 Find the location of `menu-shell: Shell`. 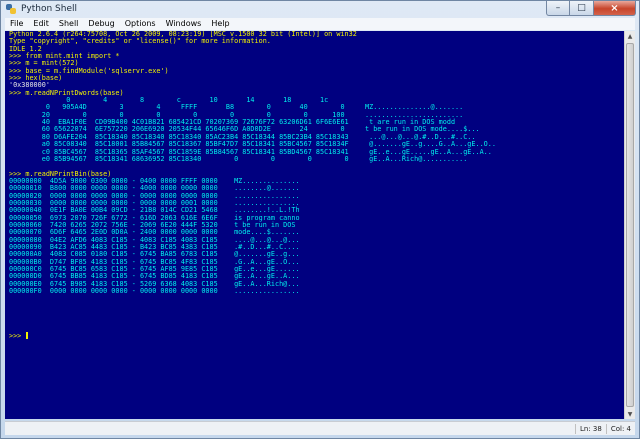

menu-shell: Shell is located at coordinates (69, 24).